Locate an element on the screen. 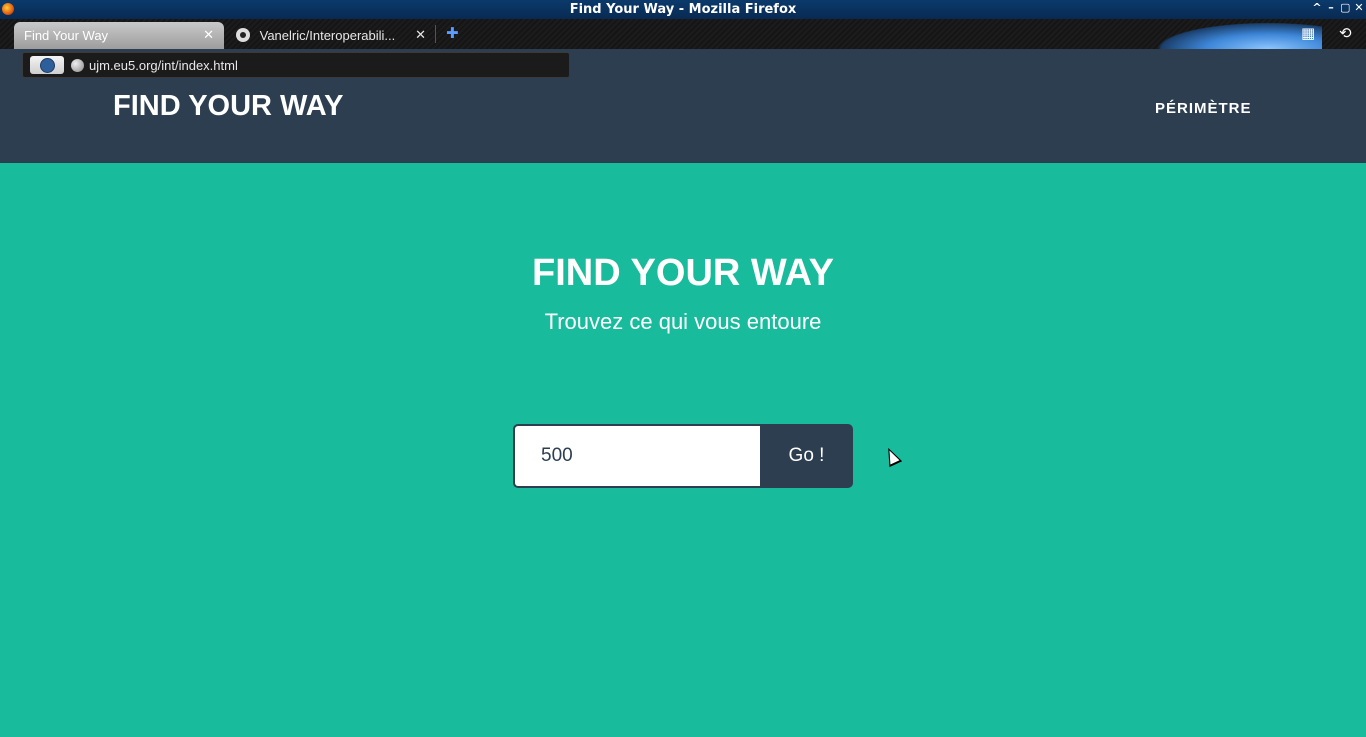 The image size is (1366, 737). globe-icon is located at coordinates (77, 65).